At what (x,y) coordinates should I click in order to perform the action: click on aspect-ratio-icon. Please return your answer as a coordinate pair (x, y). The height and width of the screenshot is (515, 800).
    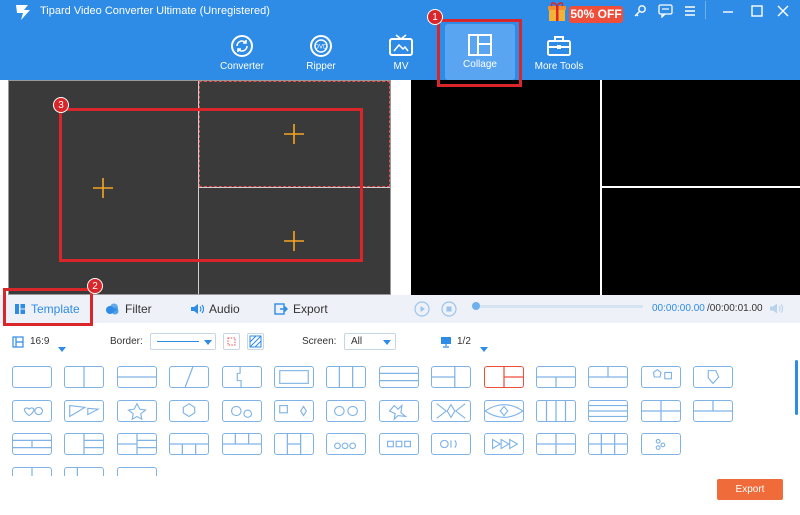
    Looking at the image, I should click on (18, 344).